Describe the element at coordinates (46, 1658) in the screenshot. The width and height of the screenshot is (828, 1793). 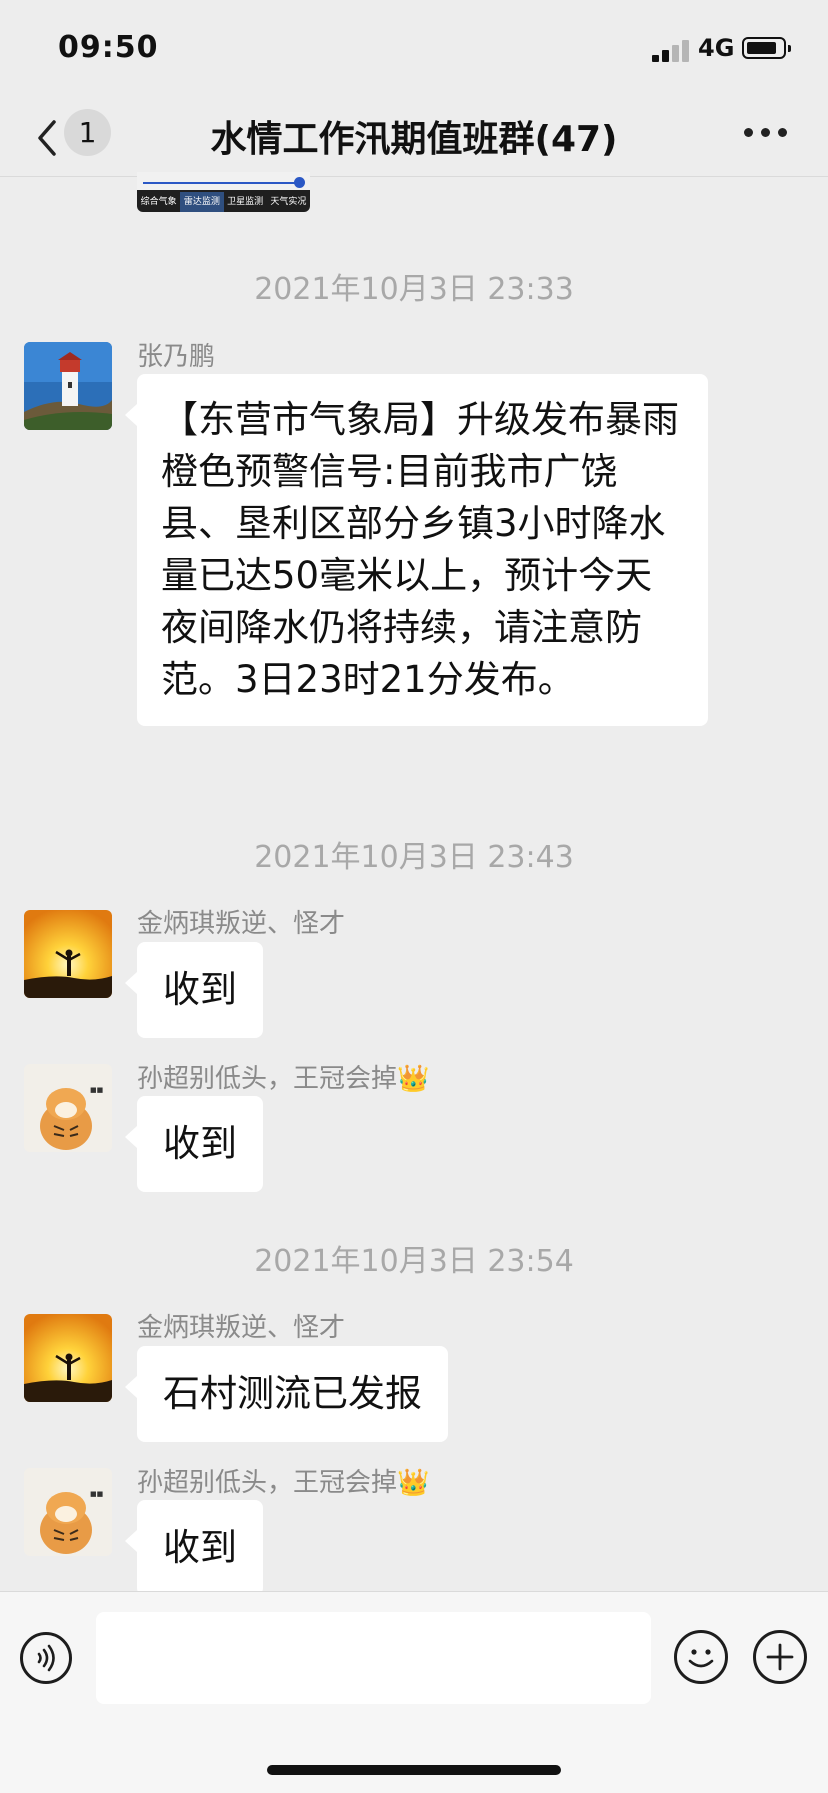
I see `voice-input-icon` at that location.